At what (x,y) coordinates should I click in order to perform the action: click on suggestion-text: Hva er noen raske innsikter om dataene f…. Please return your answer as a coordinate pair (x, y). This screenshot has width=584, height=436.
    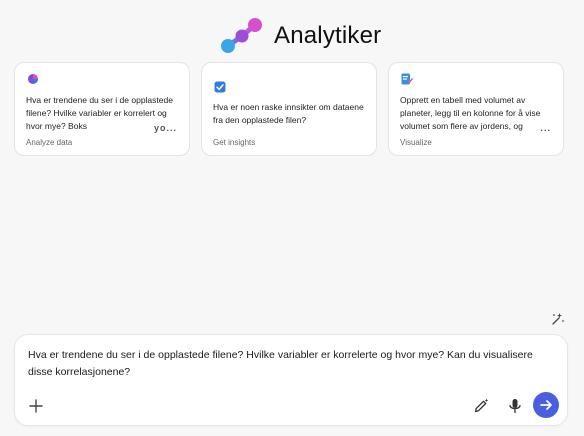
    Looking at the image, I should click on (288, 113).